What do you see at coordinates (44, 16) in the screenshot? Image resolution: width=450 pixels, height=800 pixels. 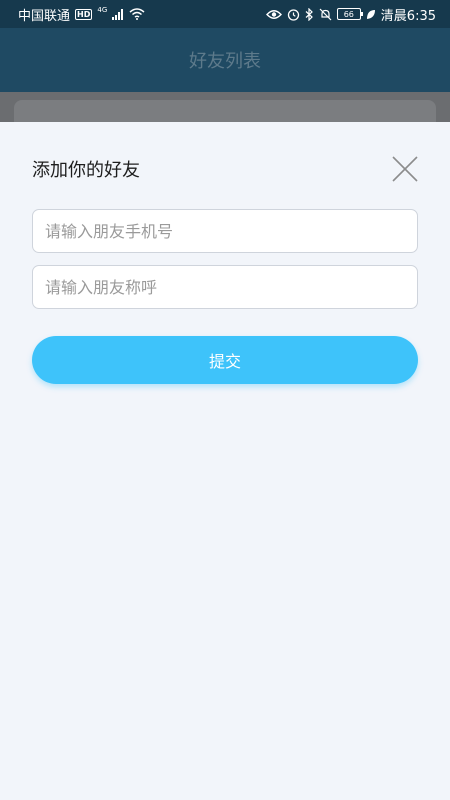 I see `carrier-label: 中国联通` at bounding box center [44, 16].